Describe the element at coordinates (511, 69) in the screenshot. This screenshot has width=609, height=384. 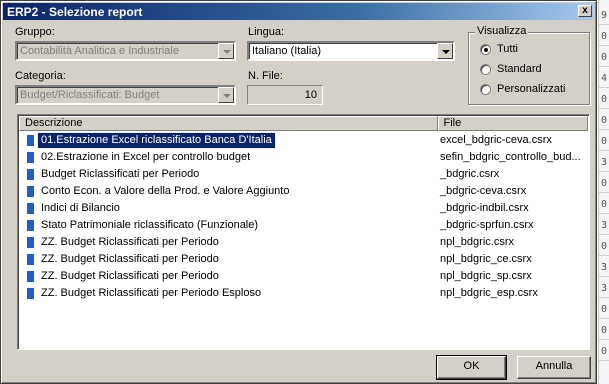
I see `radio-standard: Standard` at that location.